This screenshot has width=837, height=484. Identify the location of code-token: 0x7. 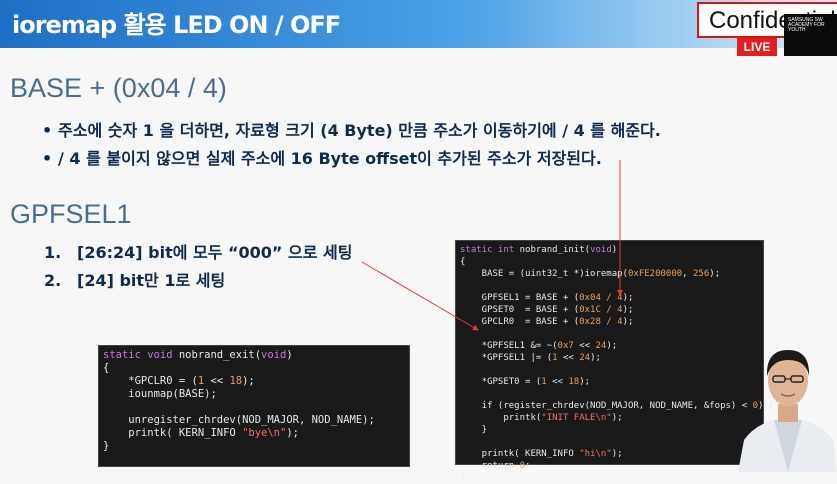
(565, 346).